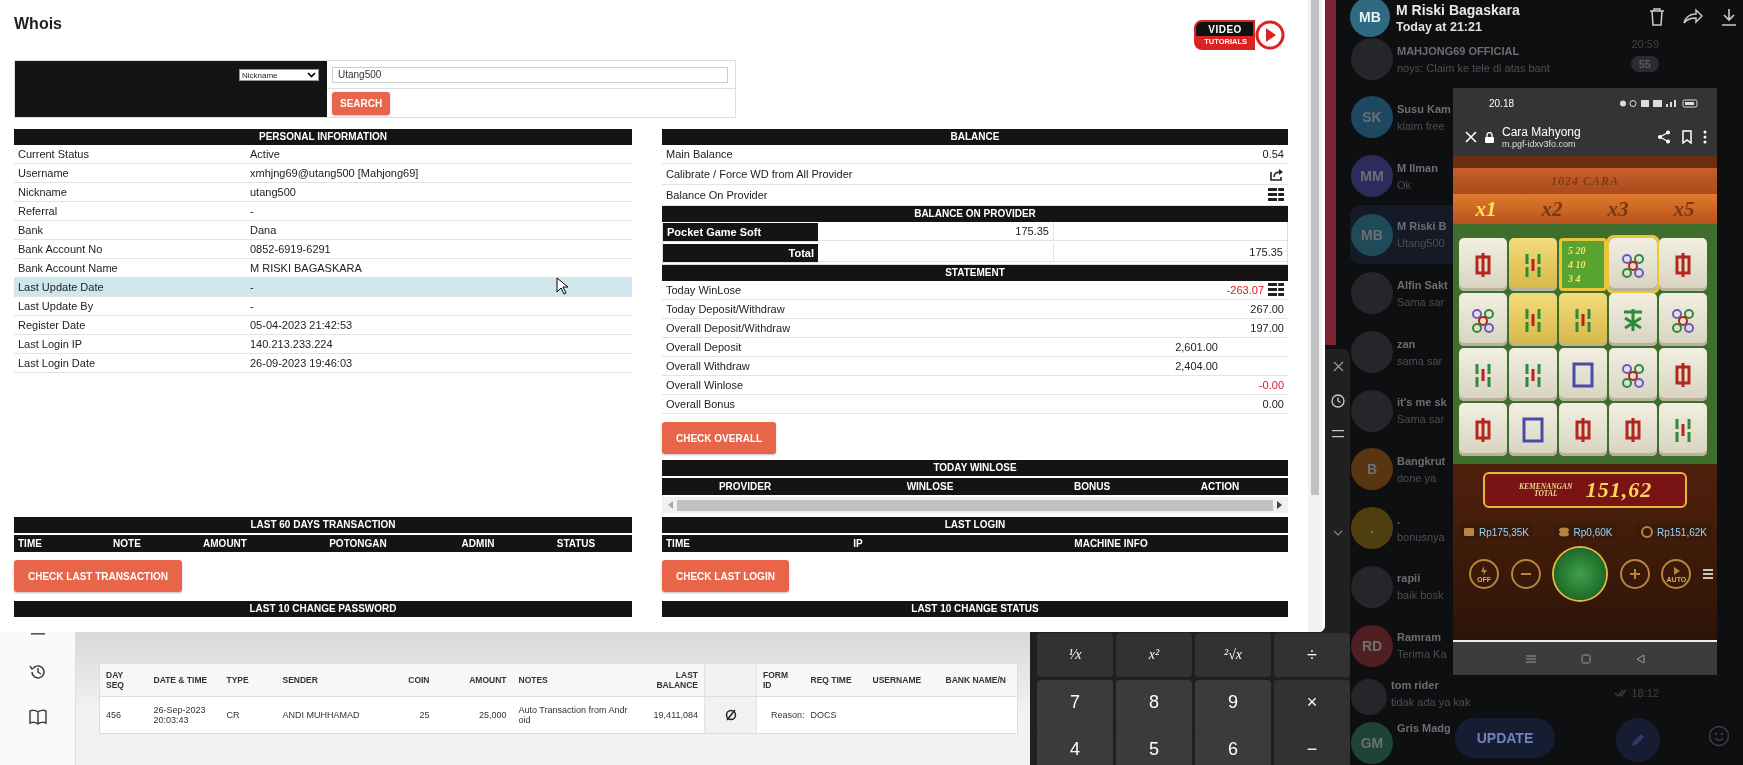 This screenshot has width=1743, height=765. Describe the element at coordinates (975, 505) in the screenshot. I see `horizontal-scrollbar` at that location.